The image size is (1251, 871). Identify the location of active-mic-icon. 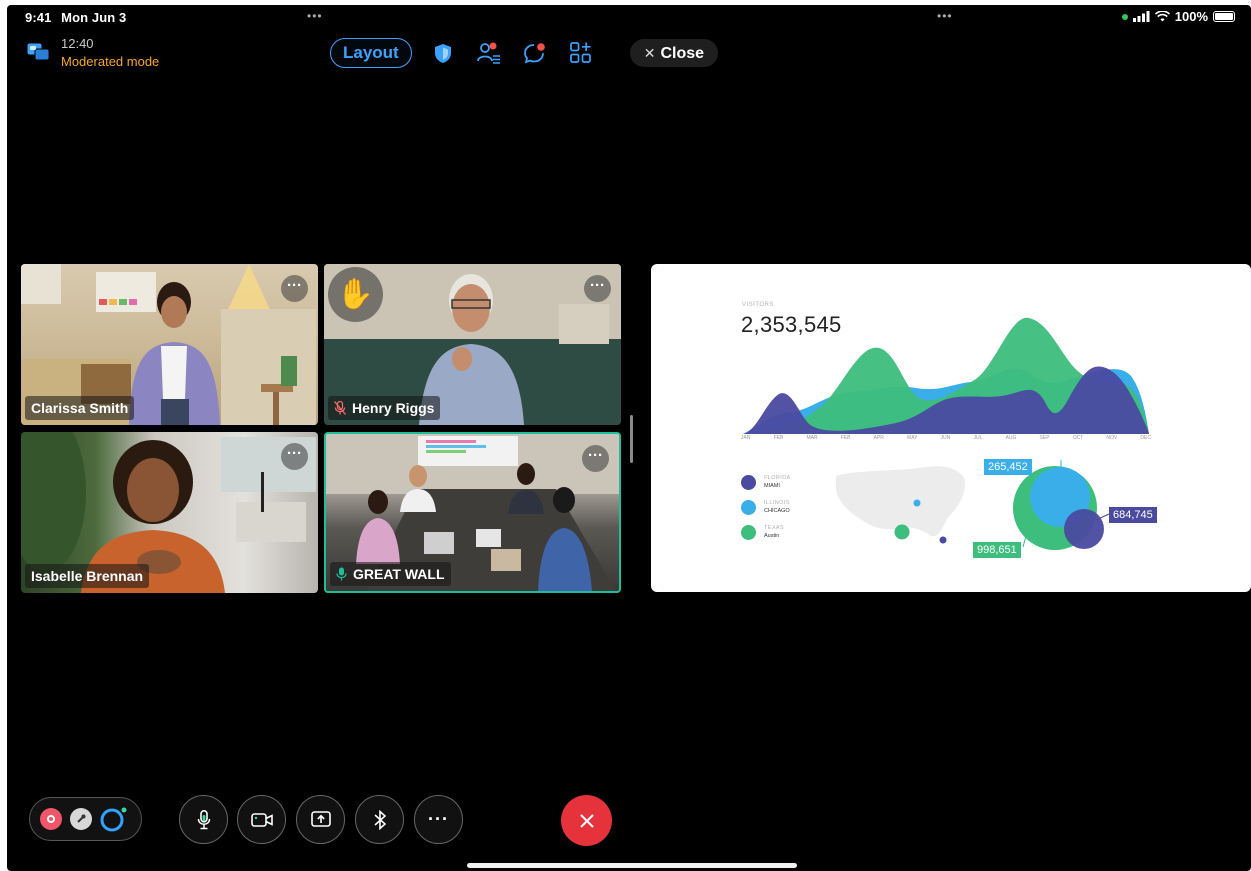
(341, 574).